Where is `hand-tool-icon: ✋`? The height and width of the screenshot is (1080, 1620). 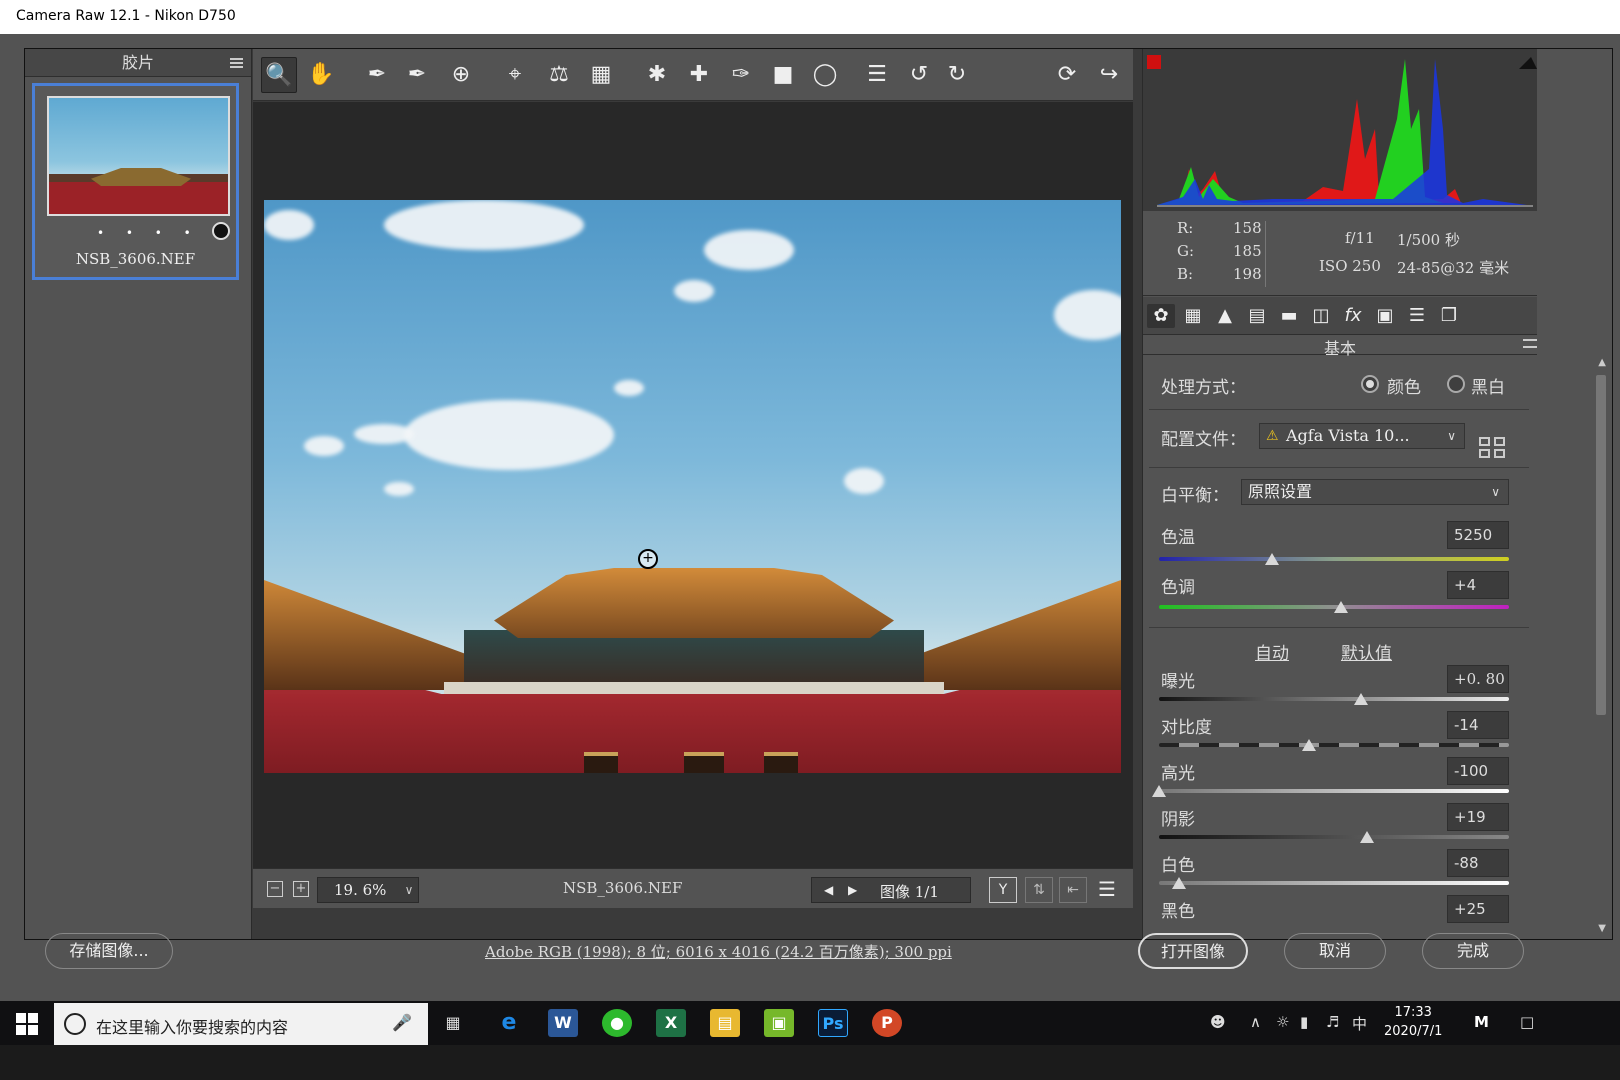 hand-tool-icon: ✋ is located at coordinates (321, 75).